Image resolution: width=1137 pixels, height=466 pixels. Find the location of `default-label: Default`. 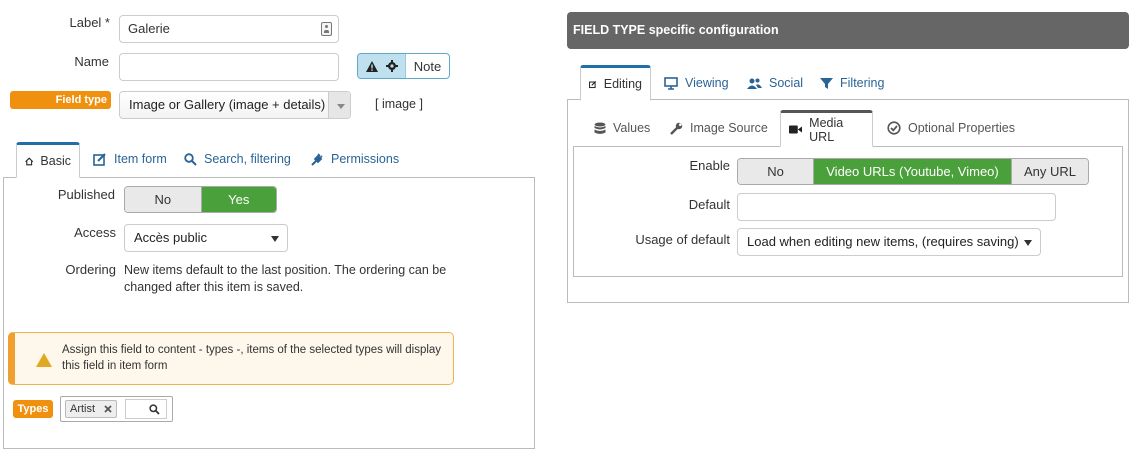

default-label: Default is located at coordinates (709, 204).